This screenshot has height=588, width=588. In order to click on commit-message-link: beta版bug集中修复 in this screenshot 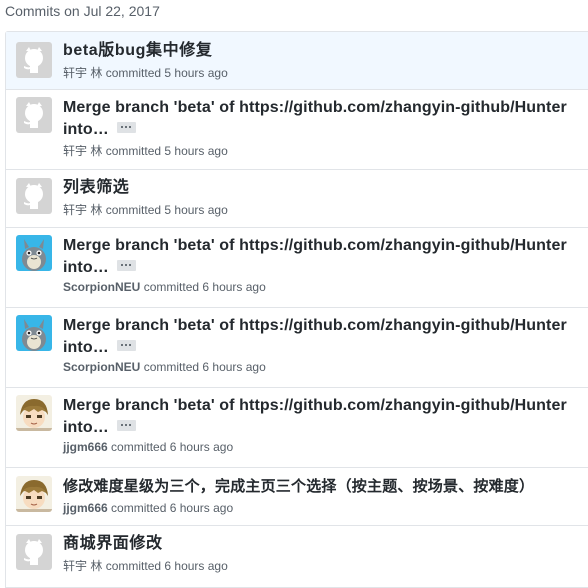, I will do `click(325, 51)`.